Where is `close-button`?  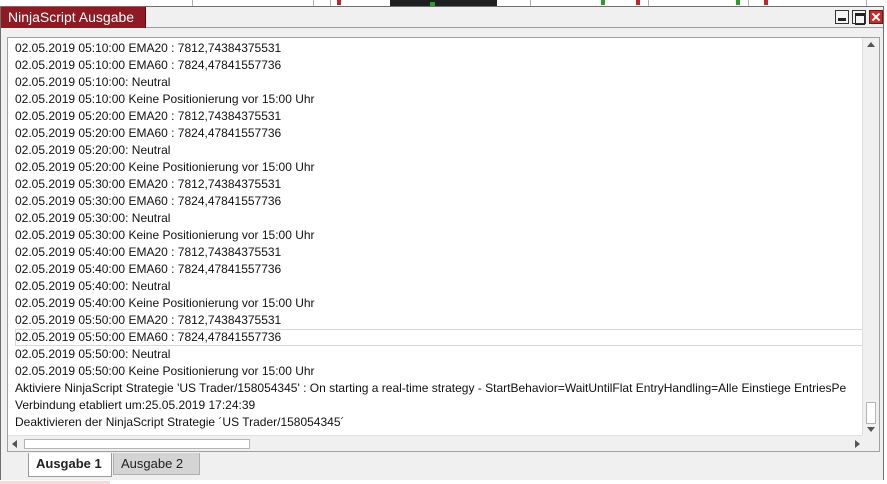 close-button is located at coordinates (876, 17).